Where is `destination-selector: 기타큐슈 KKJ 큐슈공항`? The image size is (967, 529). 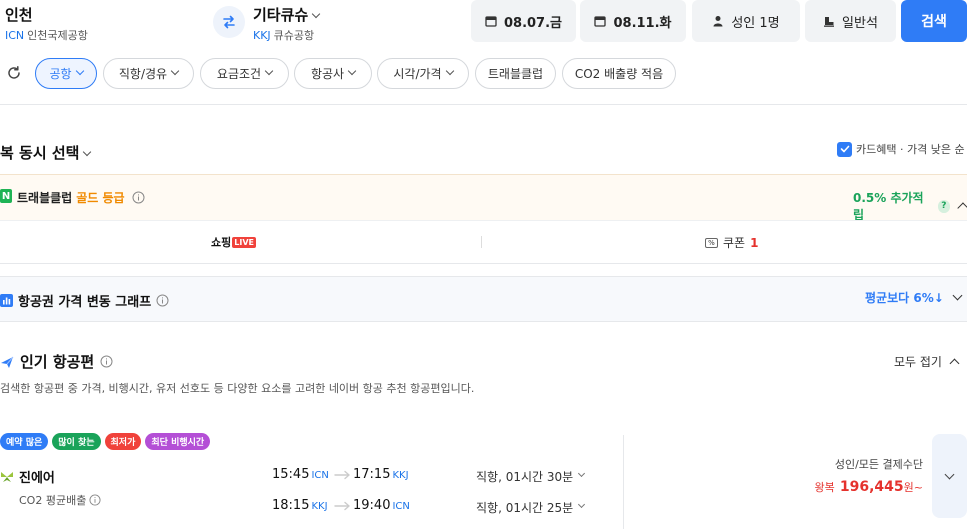
destination-selector: 기타큐슈 KKJ 큐슈공항 is located at coordinates (287, 23).